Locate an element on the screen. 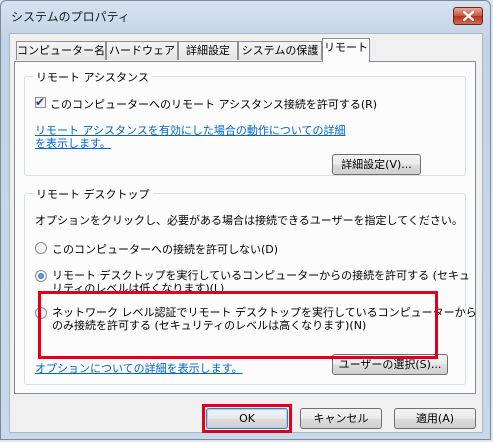  close-button is located at coordinates (468, 16).